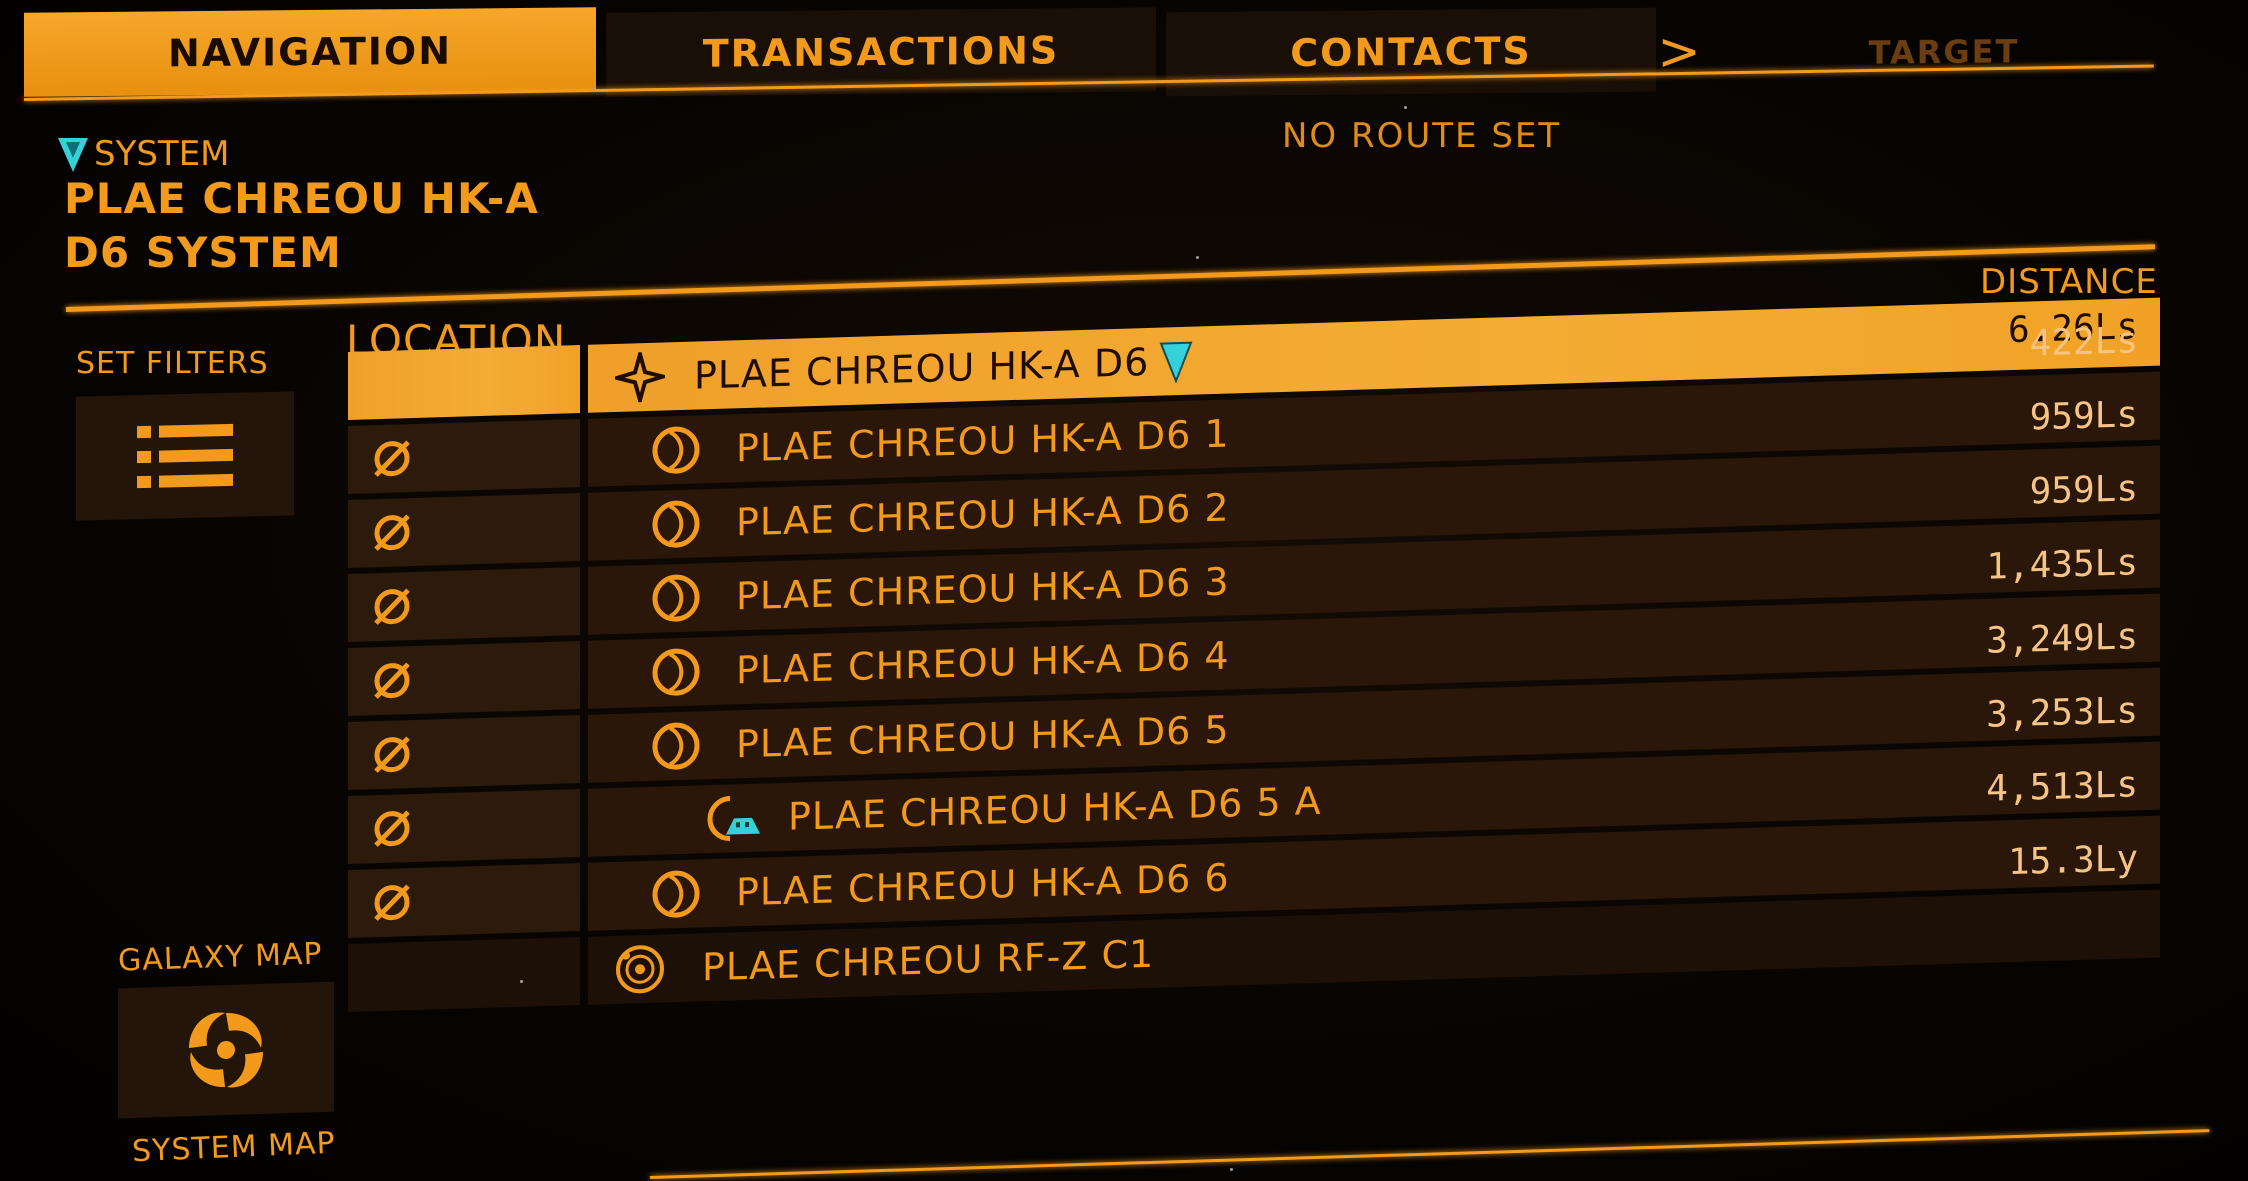 Image resolution: width=2248 pixels, height=1181 pixels. I want to click on row-location-name: PLAE CHREOU HK-A D6, so click(922, 368).